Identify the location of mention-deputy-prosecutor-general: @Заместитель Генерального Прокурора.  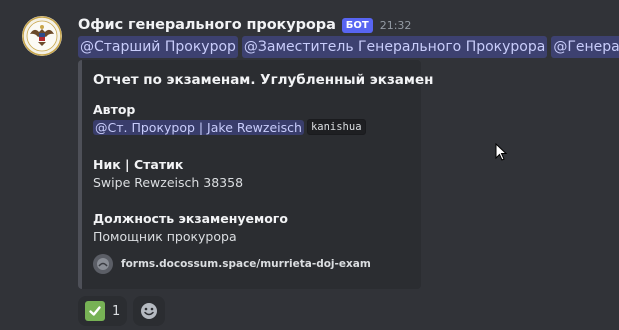
(394, 47).